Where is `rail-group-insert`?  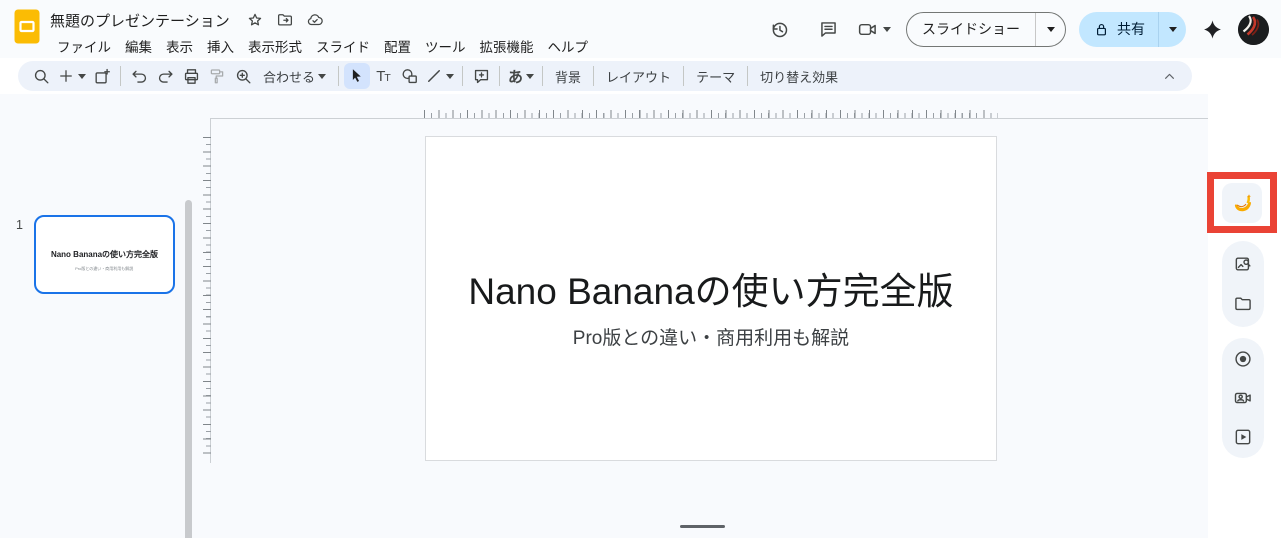 rail-group-insert is located at coordinates (1243, 284).